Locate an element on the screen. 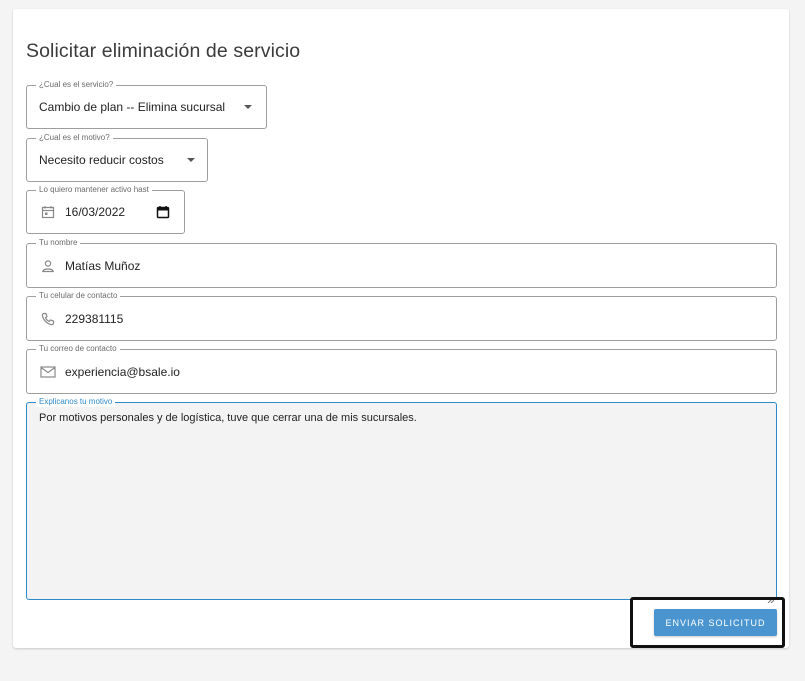  phone-field-label: Tu celular de contacto is located at coordinates (78, 296).